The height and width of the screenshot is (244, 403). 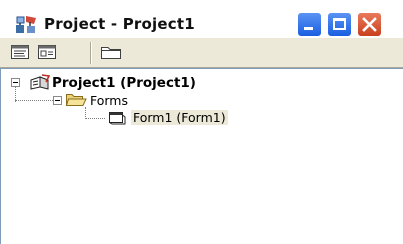 What do you see at coordinates (201, 53) in the screenshot?
I see `project-toolbar` at bounding box center [201, 53].